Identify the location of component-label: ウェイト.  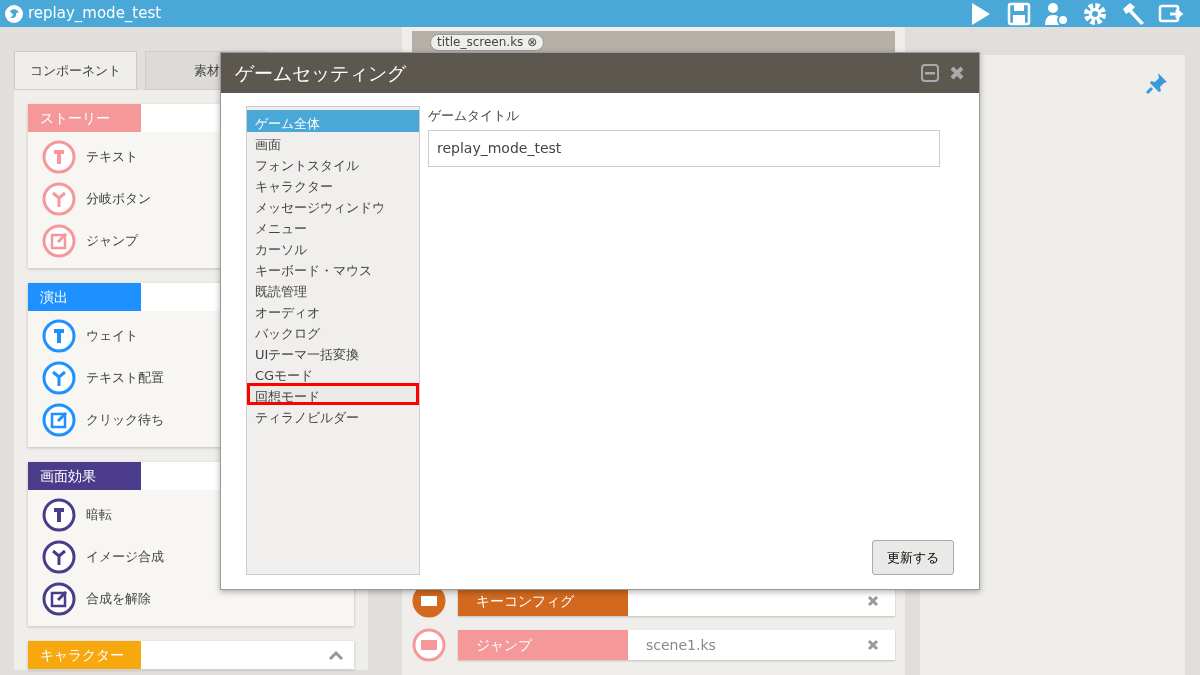
(112, 336).